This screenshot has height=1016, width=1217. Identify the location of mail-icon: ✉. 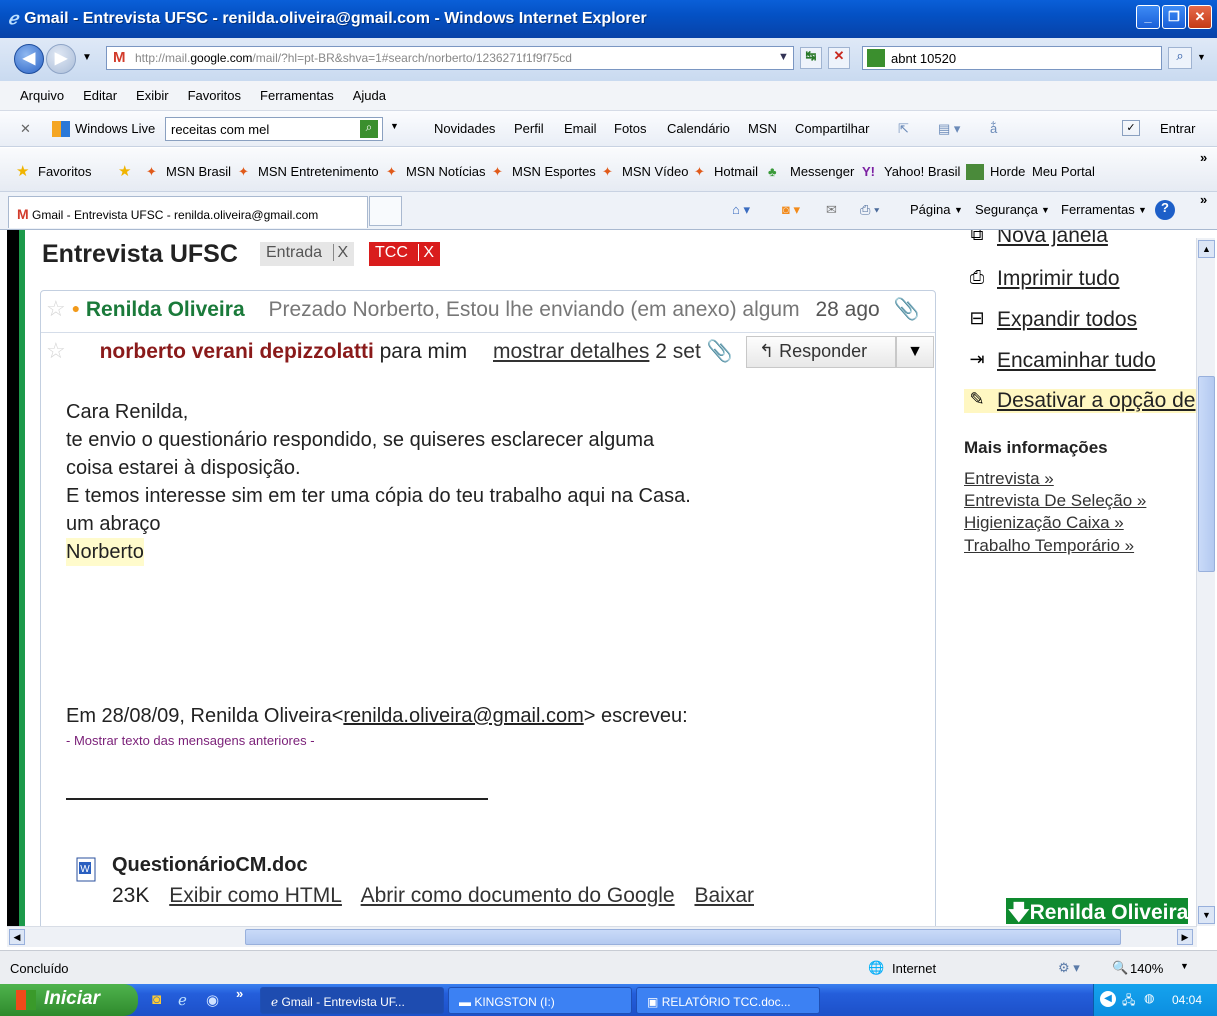
(831, 210).